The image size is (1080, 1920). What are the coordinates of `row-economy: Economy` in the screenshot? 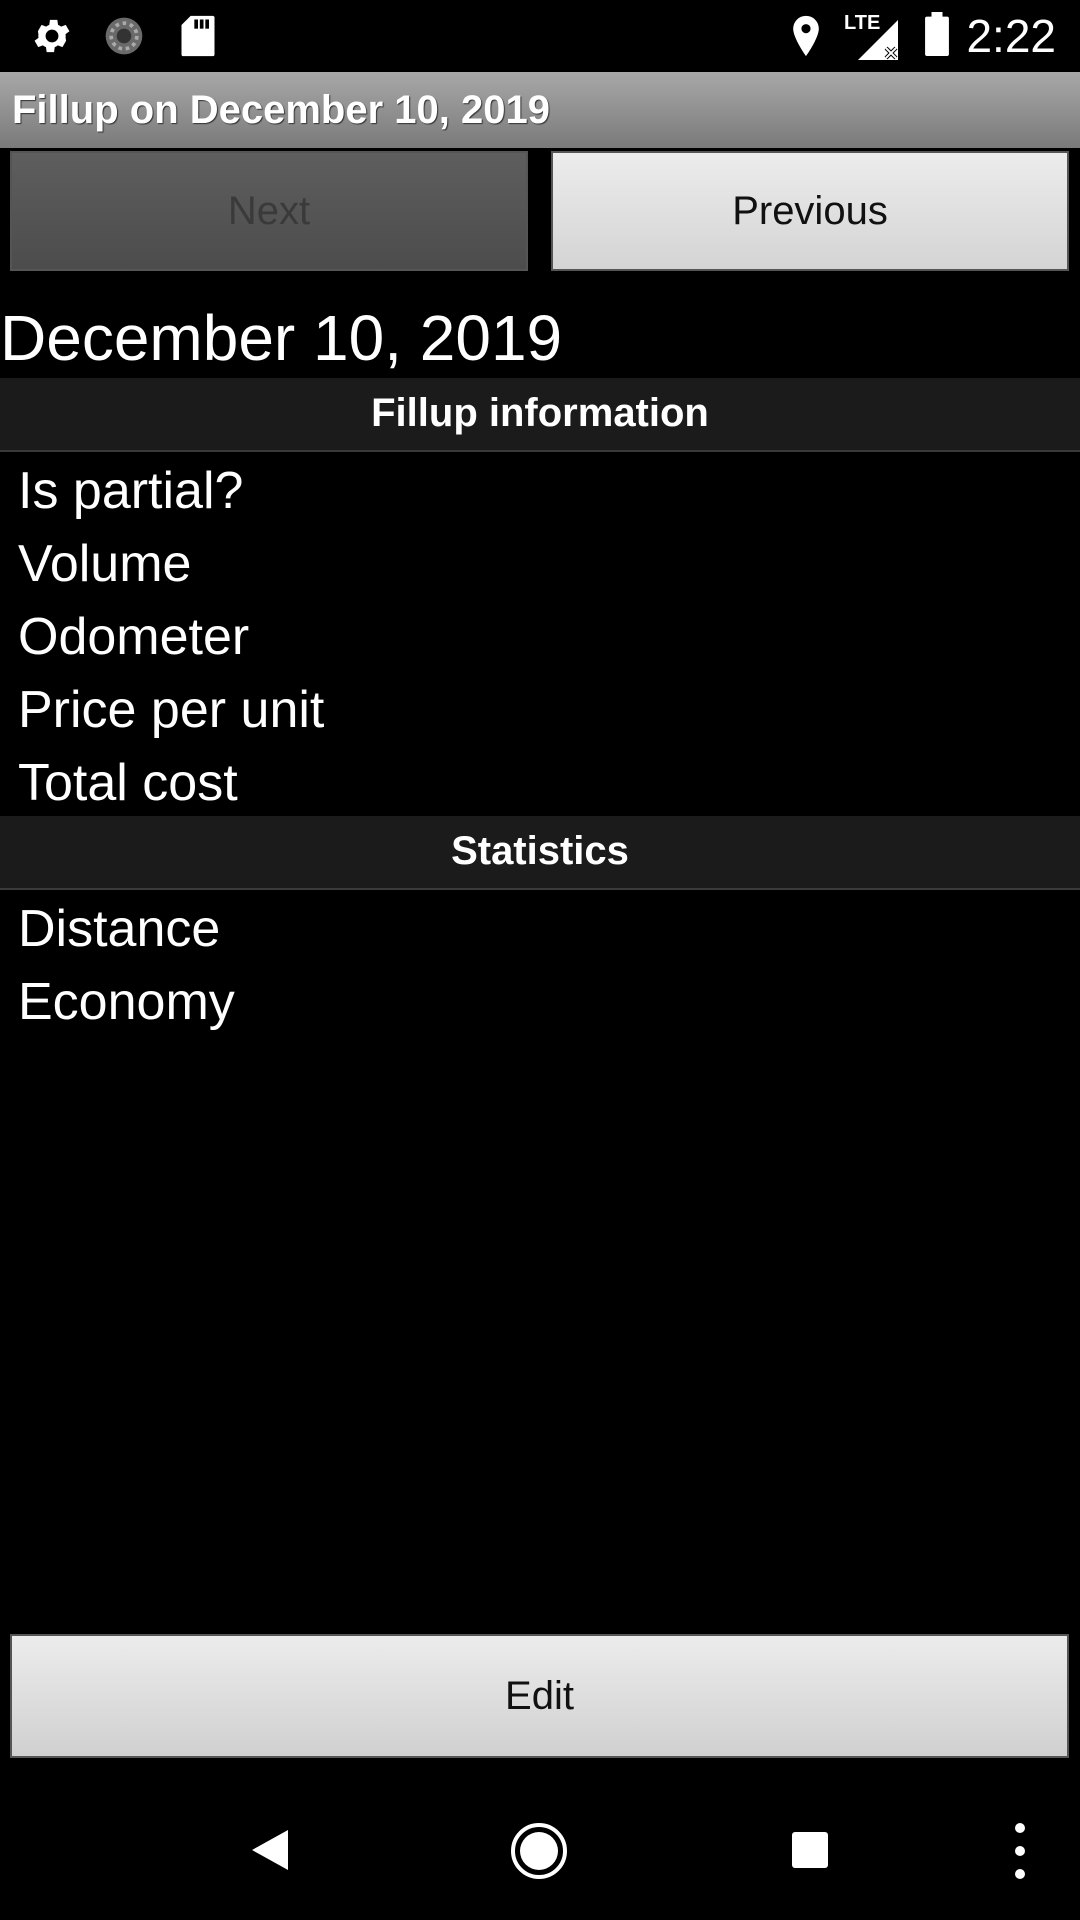 It's located at (126, 1002).